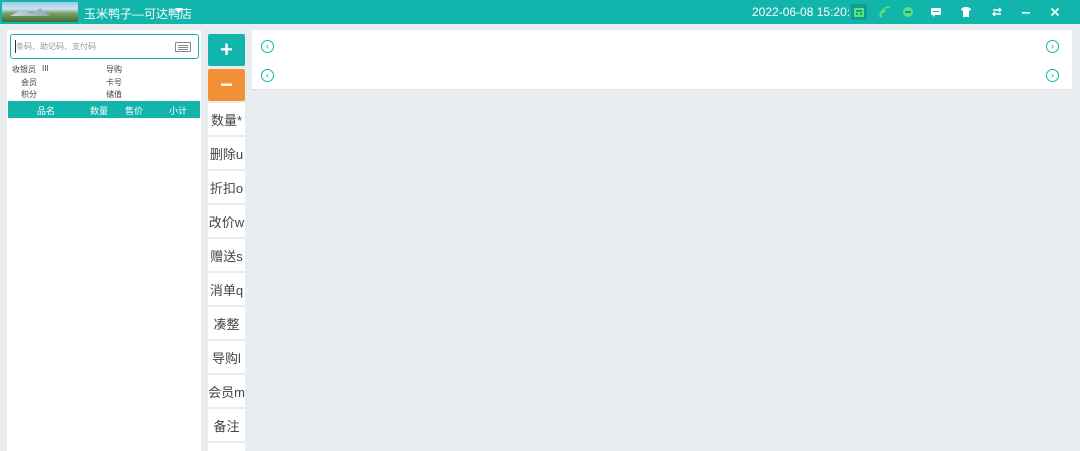 The width and height of the screenshot is (1080, 451). What do you see at coordinates (226, 119) in the screenshot?
I see `quantity-button: 数量*` at bounding box center [226, 119].